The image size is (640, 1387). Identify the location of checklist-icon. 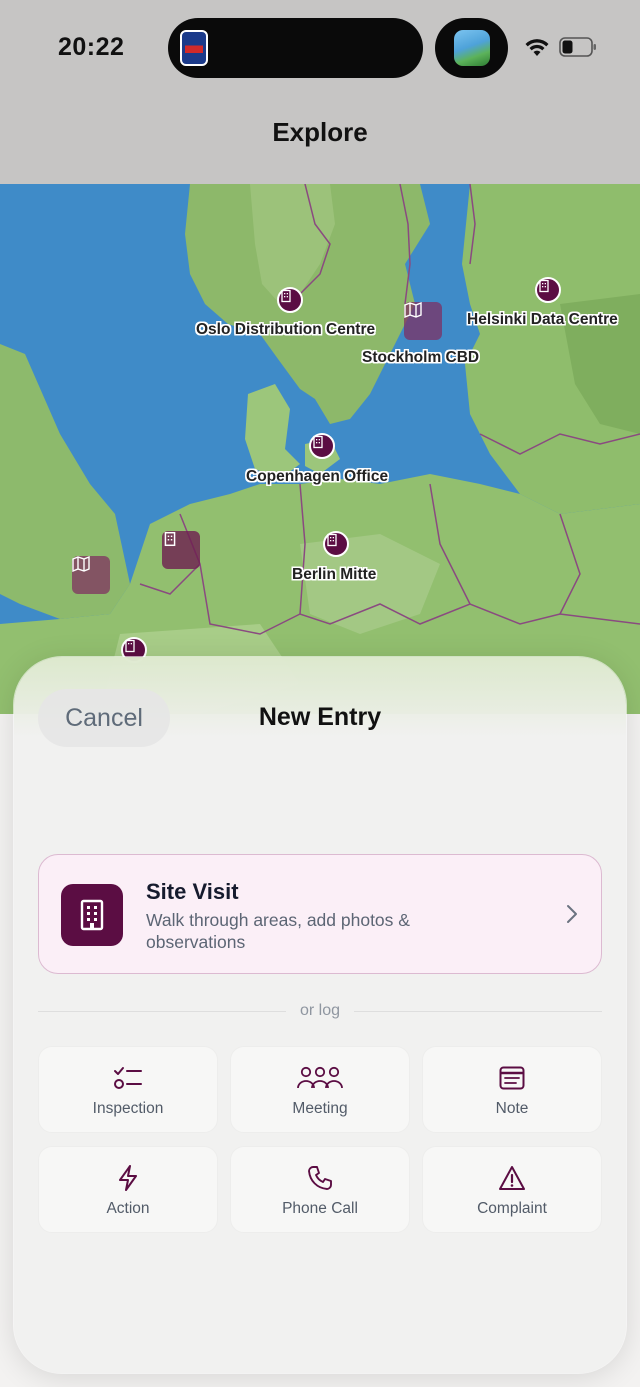
(128, 1078).